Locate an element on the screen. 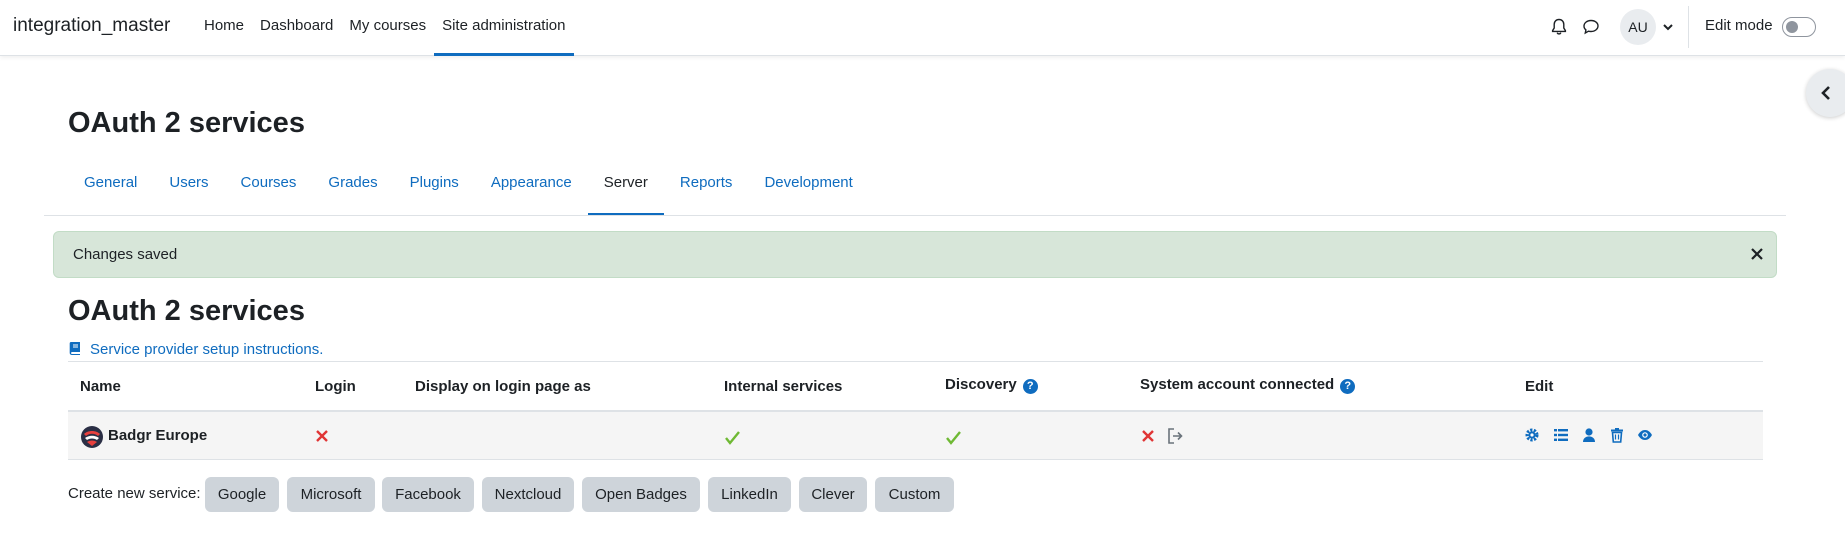  create-service-label: Create new service: is located at coordinates (134, 493).